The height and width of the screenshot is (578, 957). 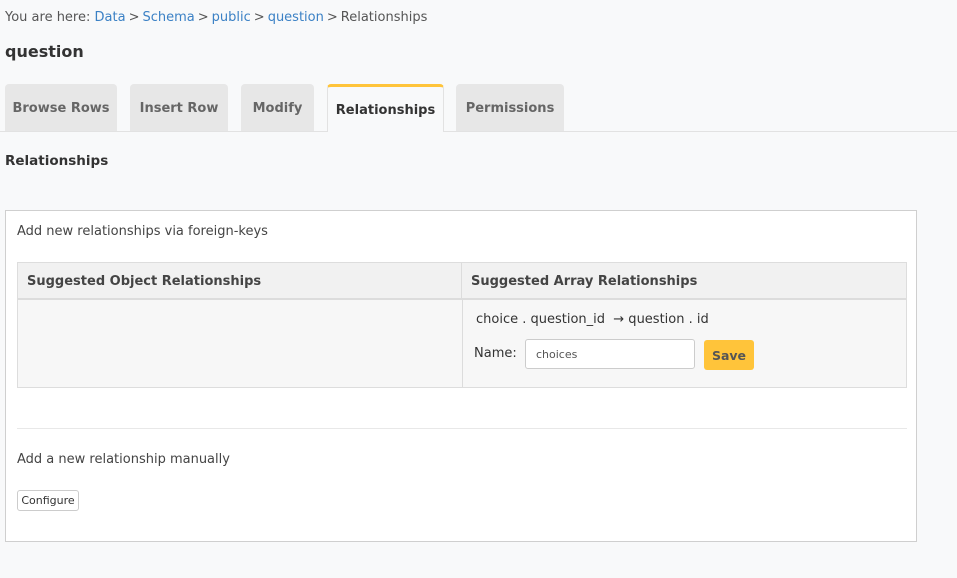 What do you see at coordinates (123, 459) in the screenshot?
I see `manual-relationship-label: Add a new relationship manually` at bounding box center [123, 459].